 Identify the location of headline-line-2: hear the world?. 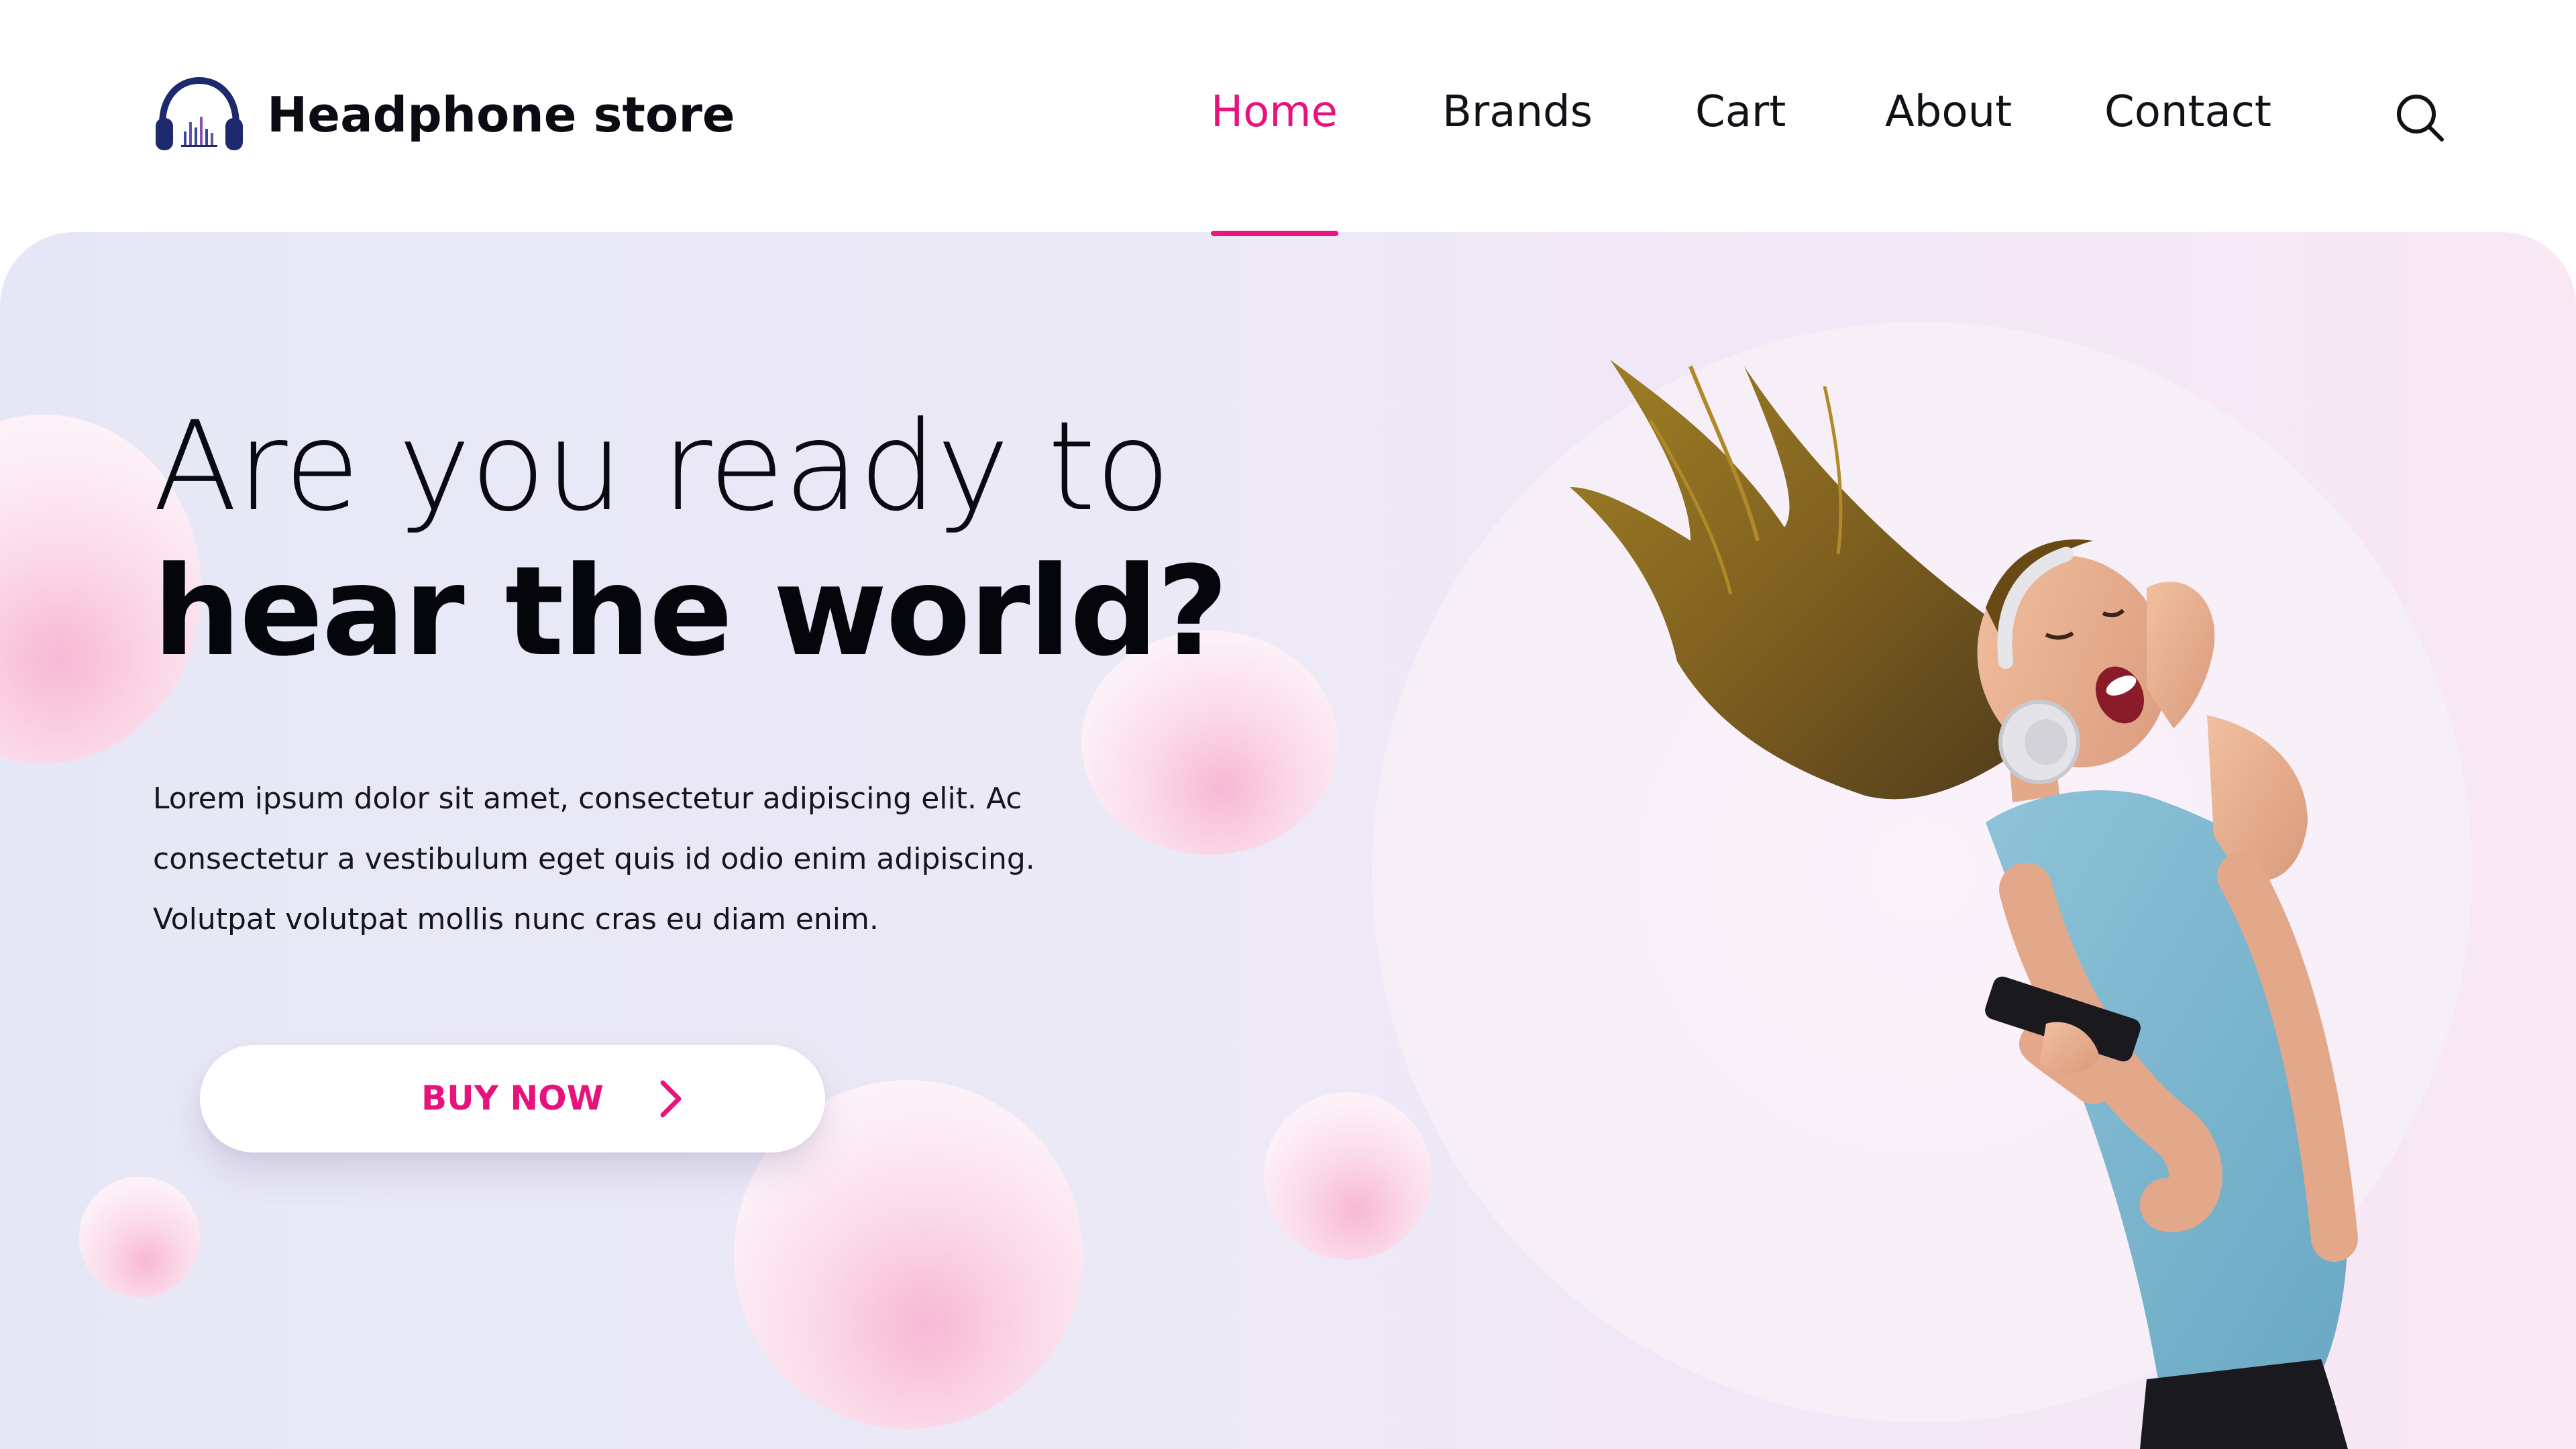
(690, 612).